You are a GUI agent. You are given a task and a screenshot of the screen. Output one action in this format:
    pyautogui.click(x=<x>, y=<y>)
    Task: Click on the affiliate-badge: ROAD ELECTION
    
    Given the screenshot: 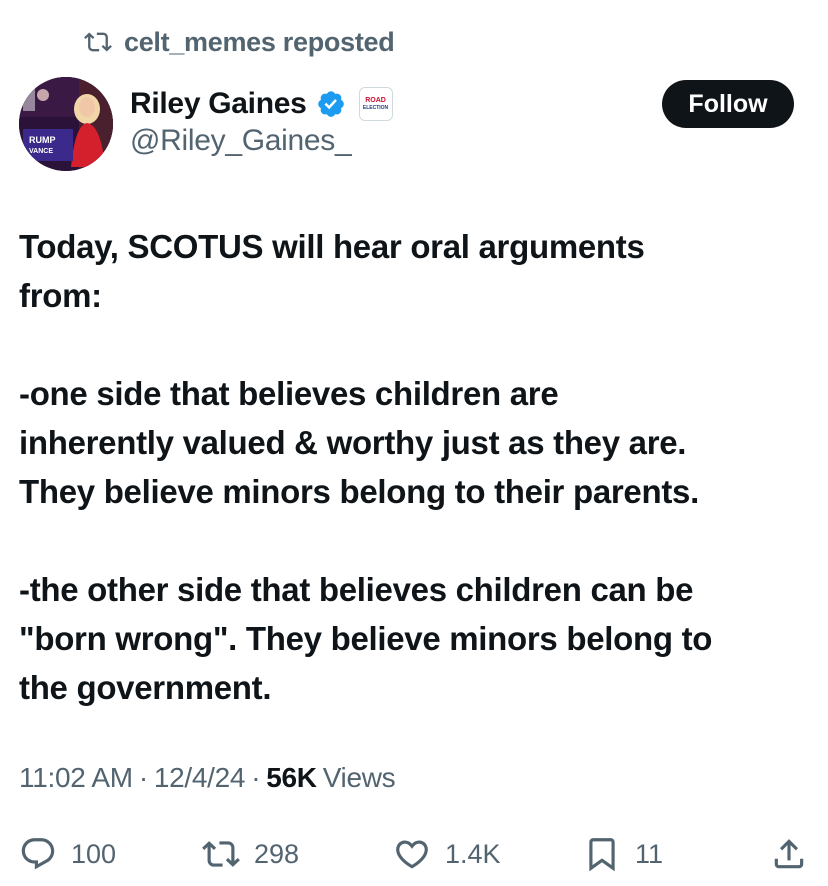 What is the action you would take?
    pyautogui.click(x=375, y=104)
    